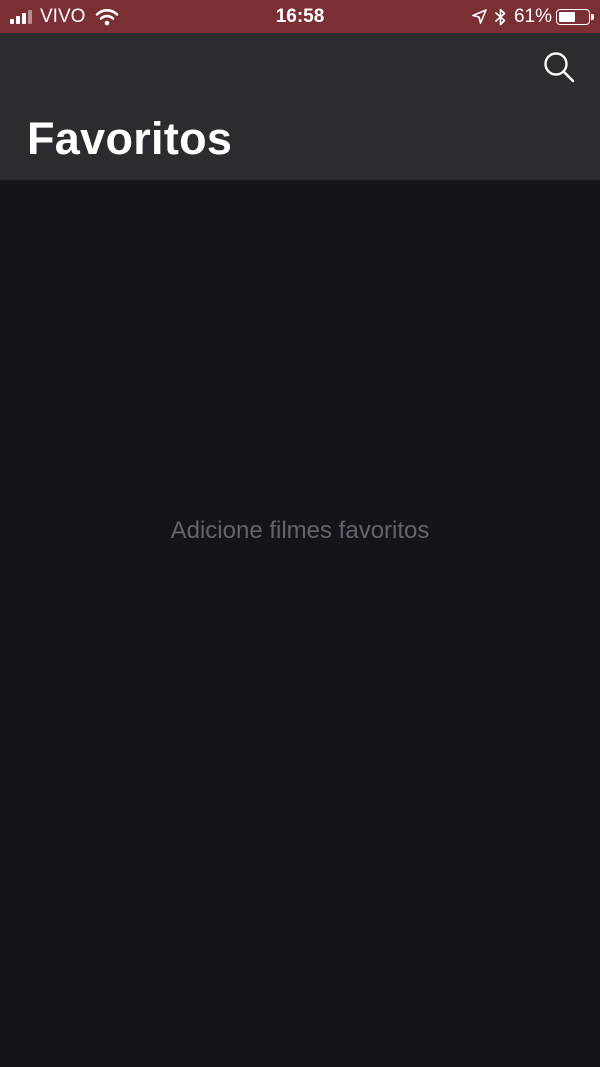 This screenshot has height=1067, width=600. I want to click on search-button, so click(560, 68).